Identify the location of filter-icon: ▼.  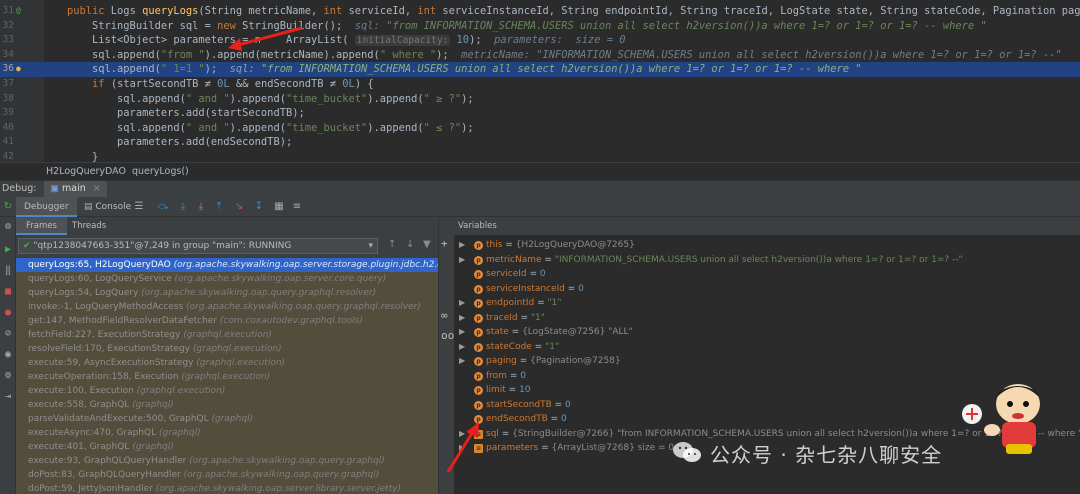
(427, 244).